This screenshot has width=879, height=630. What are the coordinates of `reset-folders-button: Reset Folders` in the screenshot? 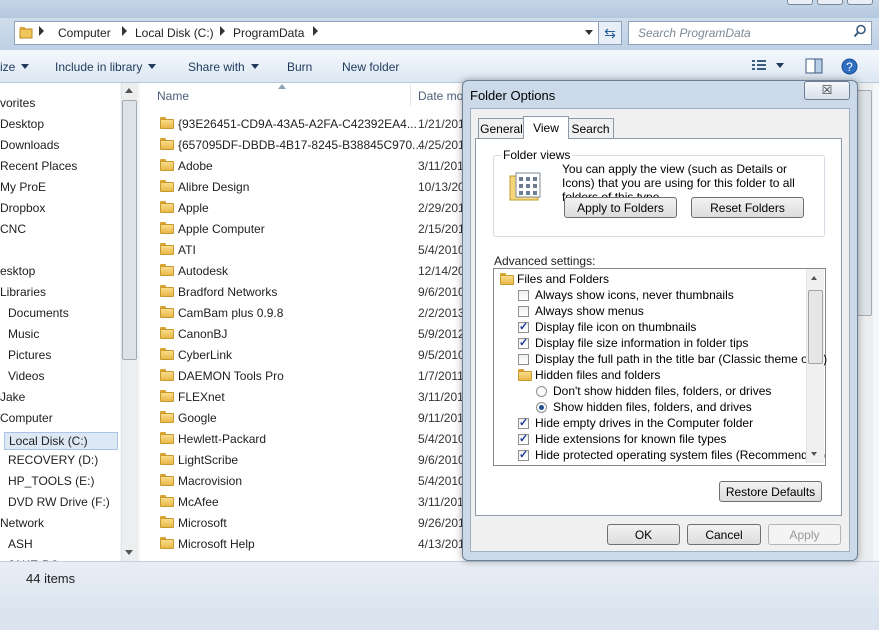 It's located at (747, 207).